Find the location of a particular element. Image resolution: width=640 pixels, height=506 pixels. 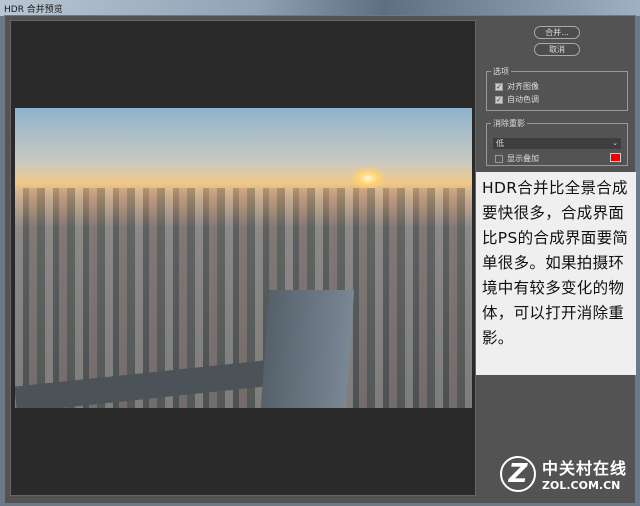

auto-tone-label: 自动色调 is located at coordinates (523, 99).